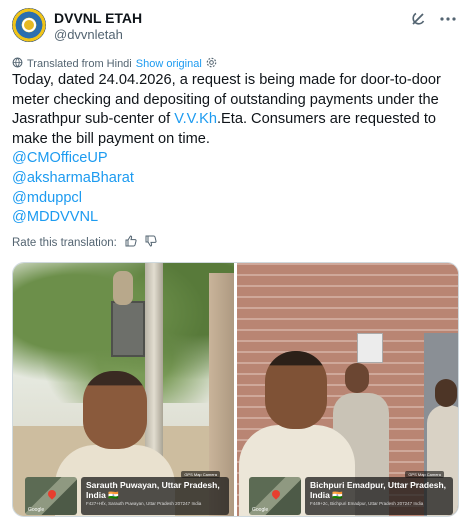 The width and height of the screenshot is (469, 522). I want to click on logo-emblem, so click(29, 25).